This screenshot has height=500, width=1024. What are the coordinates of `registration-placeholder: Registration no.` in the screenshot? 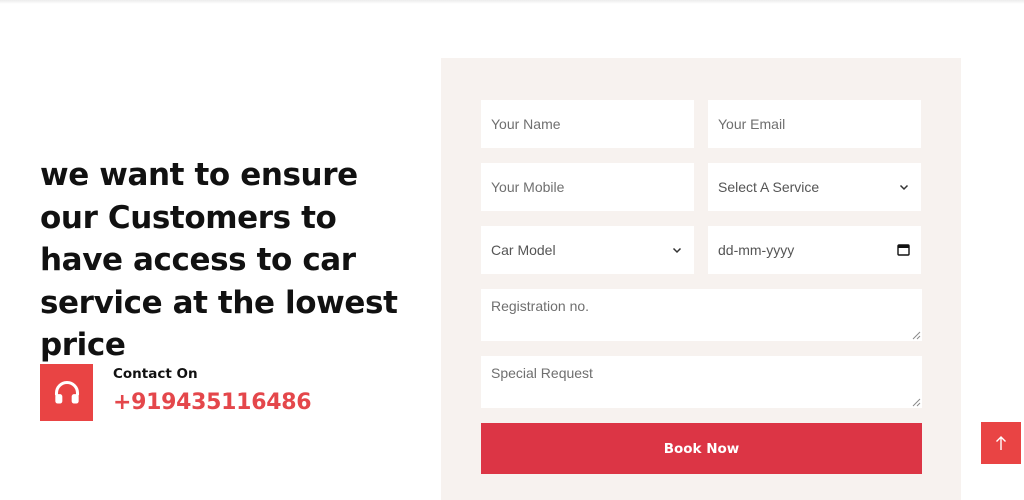 It's located at (540, 306).